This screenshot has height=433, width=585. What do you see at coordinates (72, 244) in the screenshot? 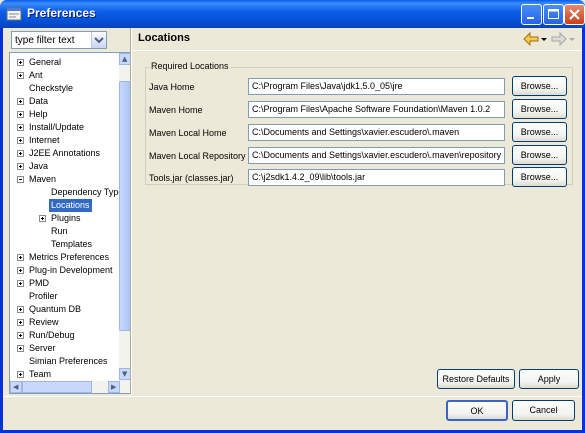
I see `tree-item-label: Templates` at bounding box center [72, 244].